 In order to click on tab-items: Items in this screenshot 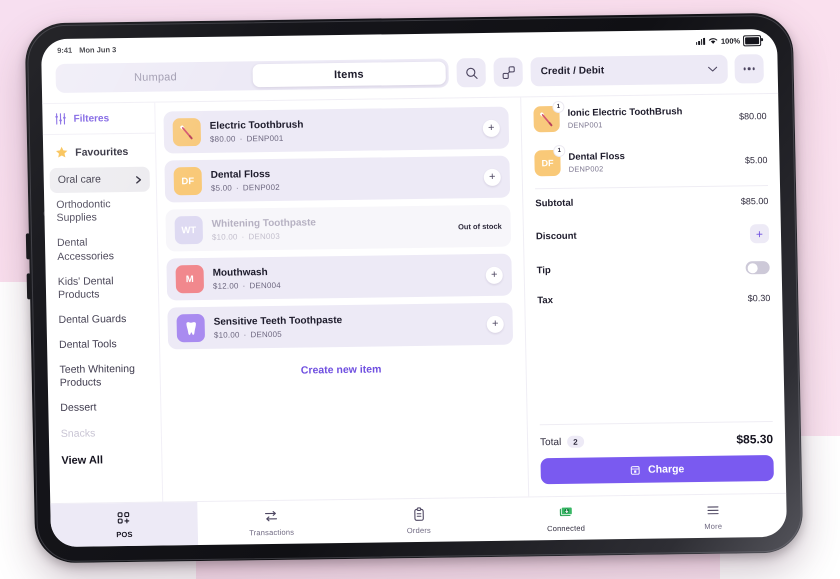, I will do `click(348, 74)`.